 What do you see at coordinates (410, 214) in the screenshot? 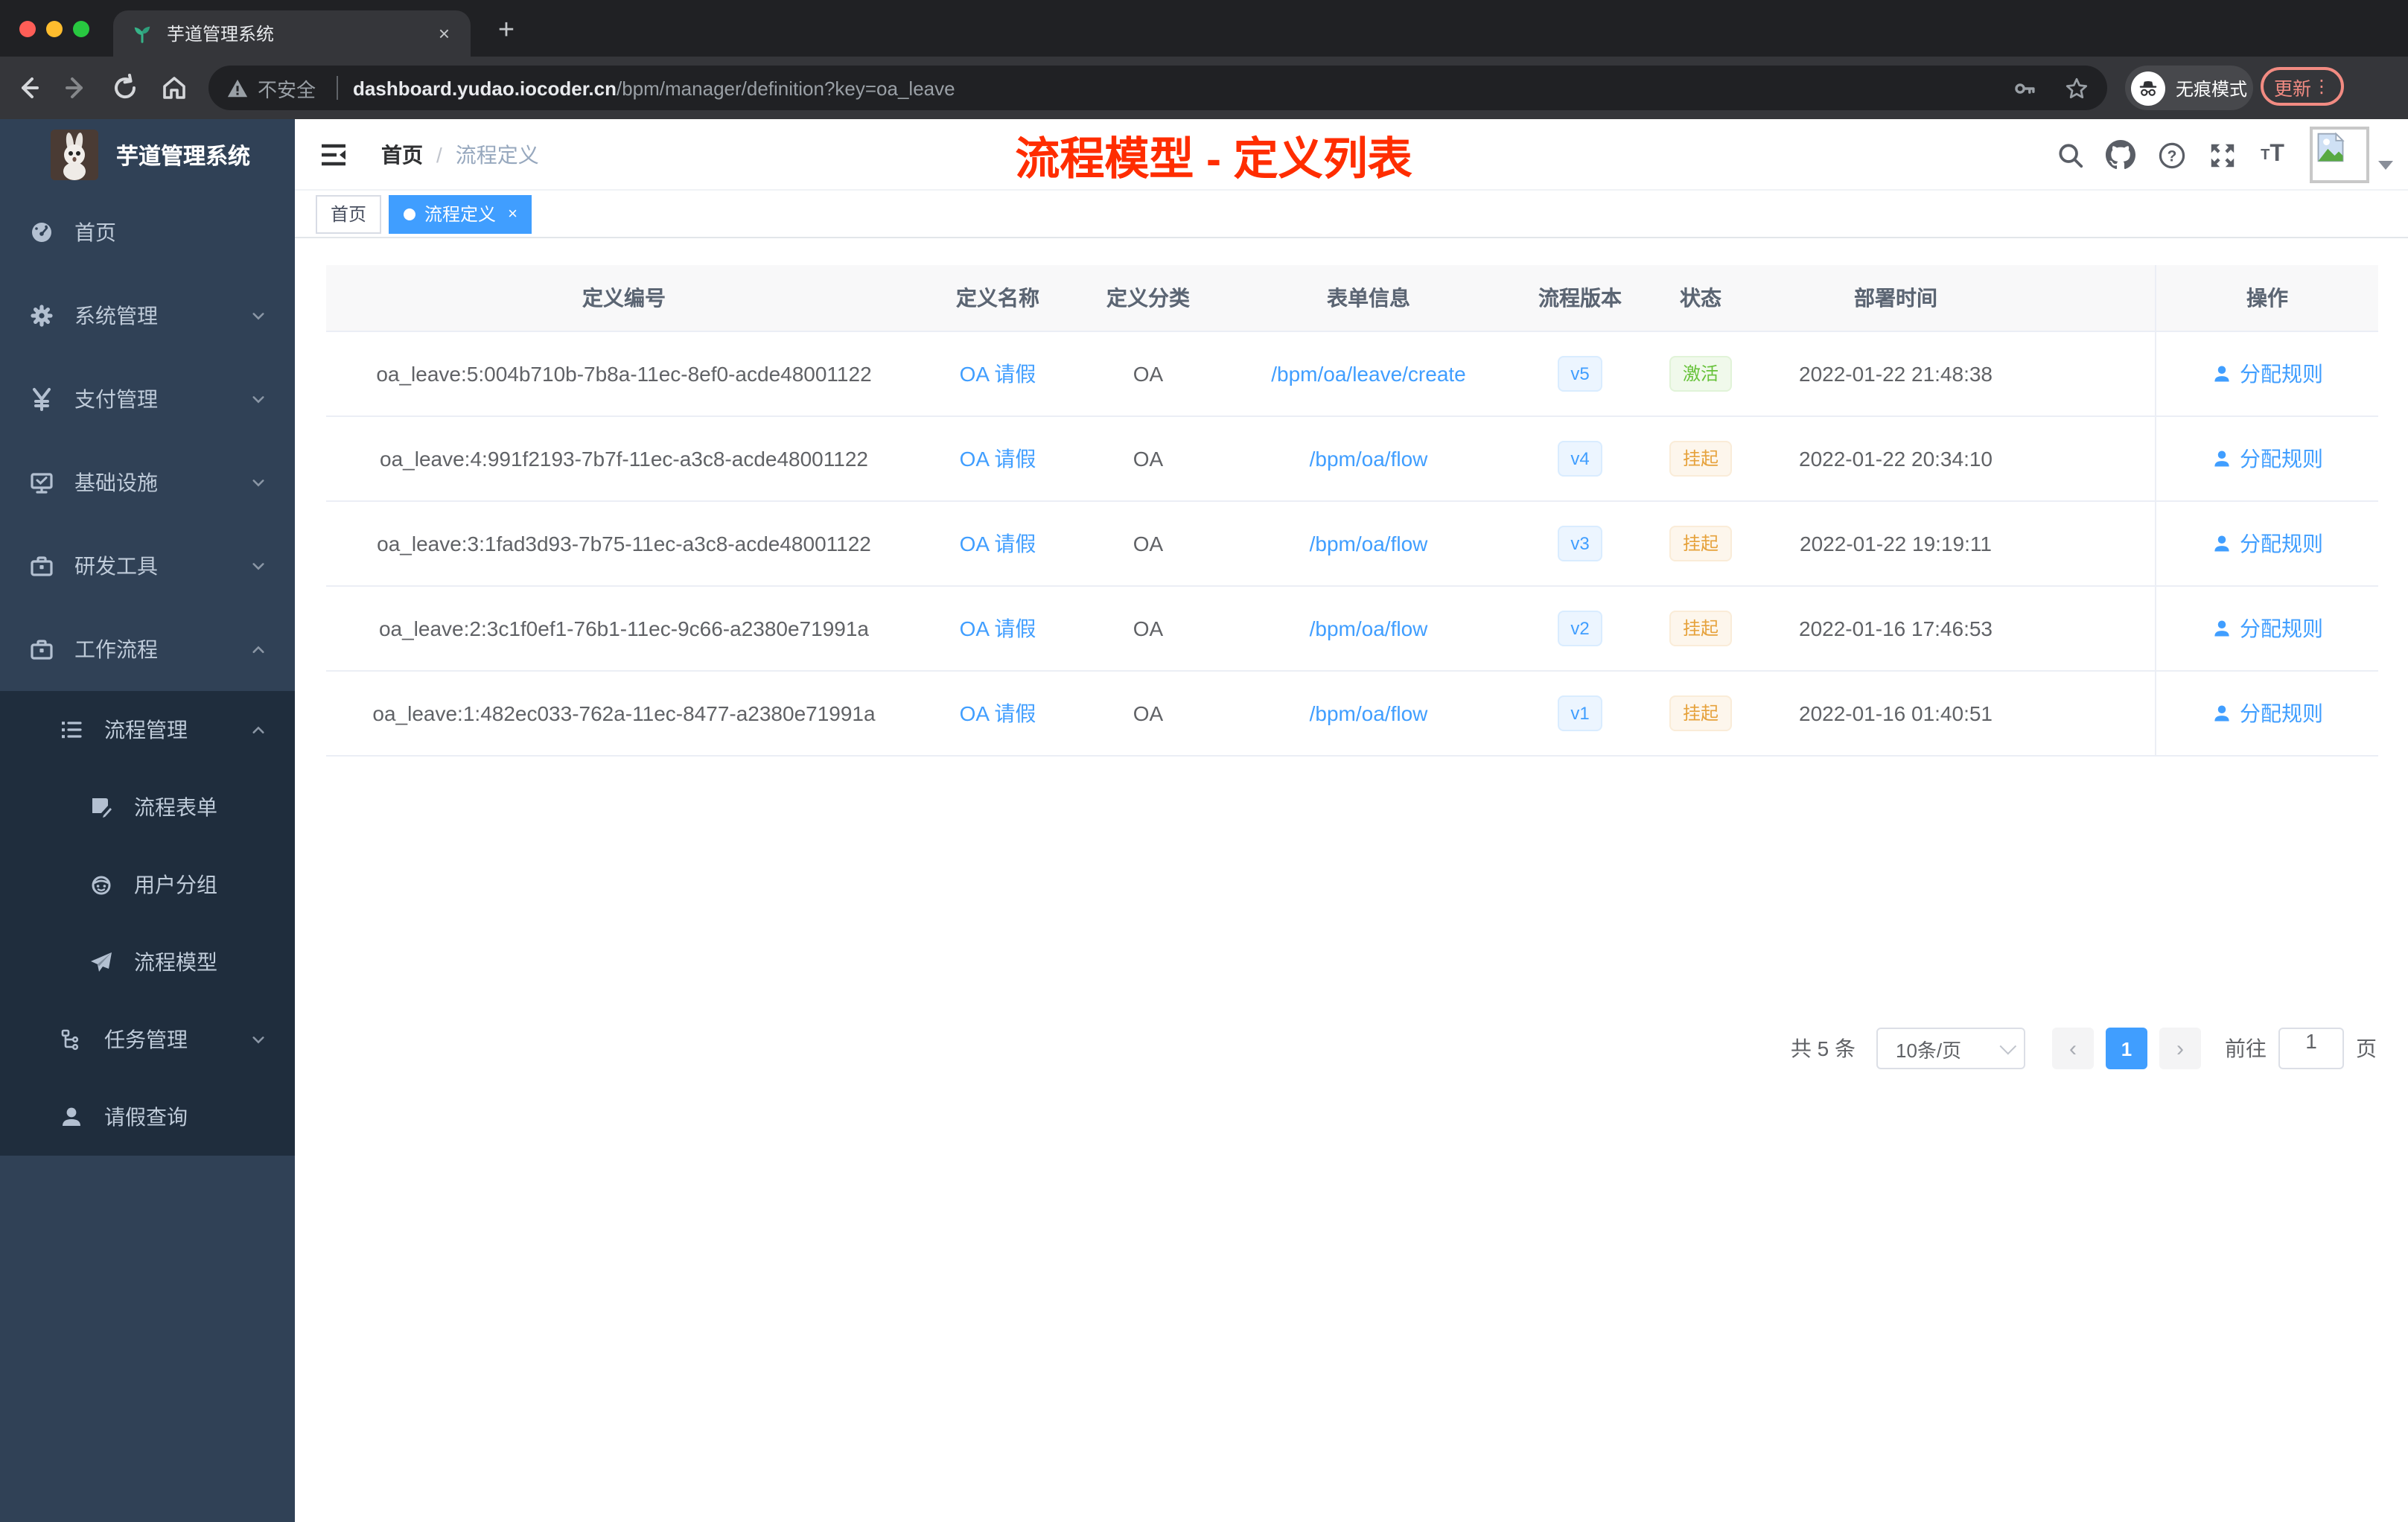
I see `active-dot` at bounding box center [410, 214].